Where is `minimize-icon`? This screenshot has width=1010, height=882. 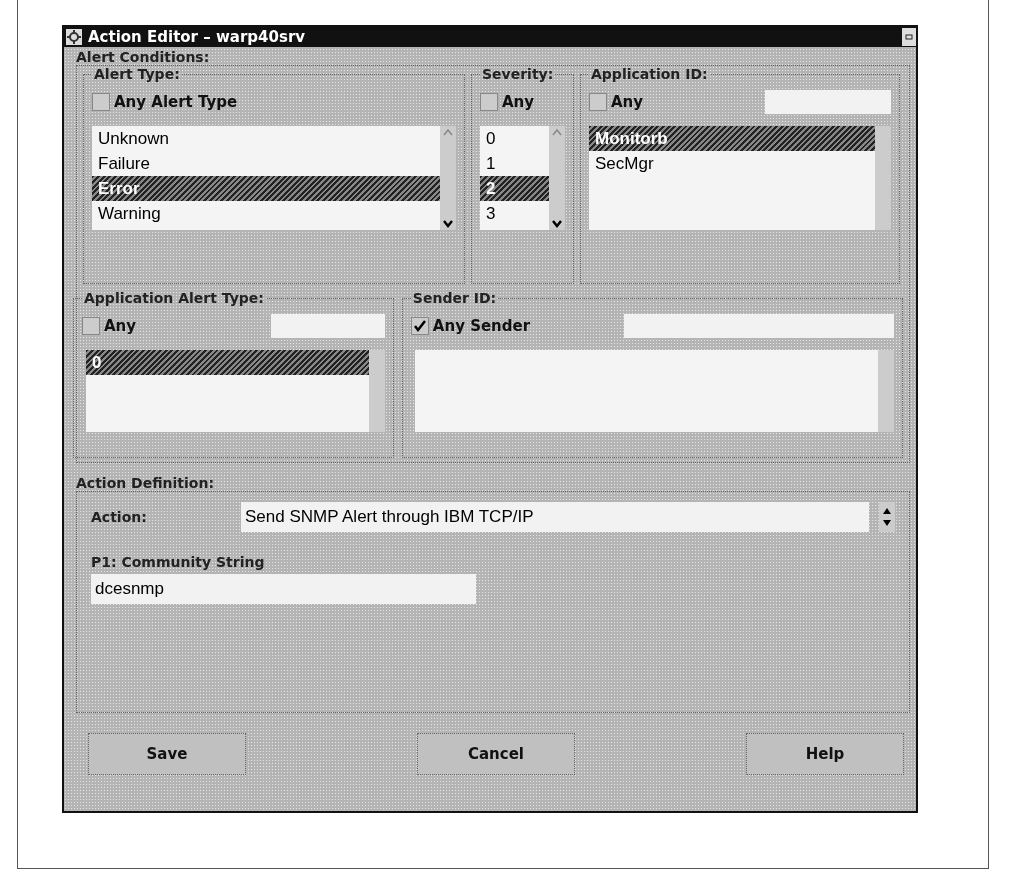 minimize-icon is located at coordinates (909, 37).